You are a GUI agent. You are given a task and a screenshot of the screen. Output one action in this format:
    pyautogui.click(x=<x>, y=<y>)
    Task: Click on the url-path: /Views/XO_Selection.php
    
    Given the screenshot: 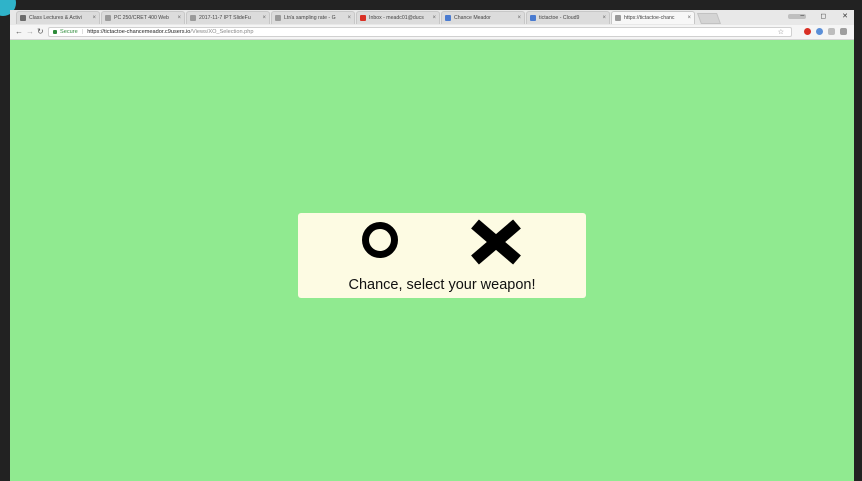 What is the action you would take?
    pyautogui.click(x=222, y=32)
    